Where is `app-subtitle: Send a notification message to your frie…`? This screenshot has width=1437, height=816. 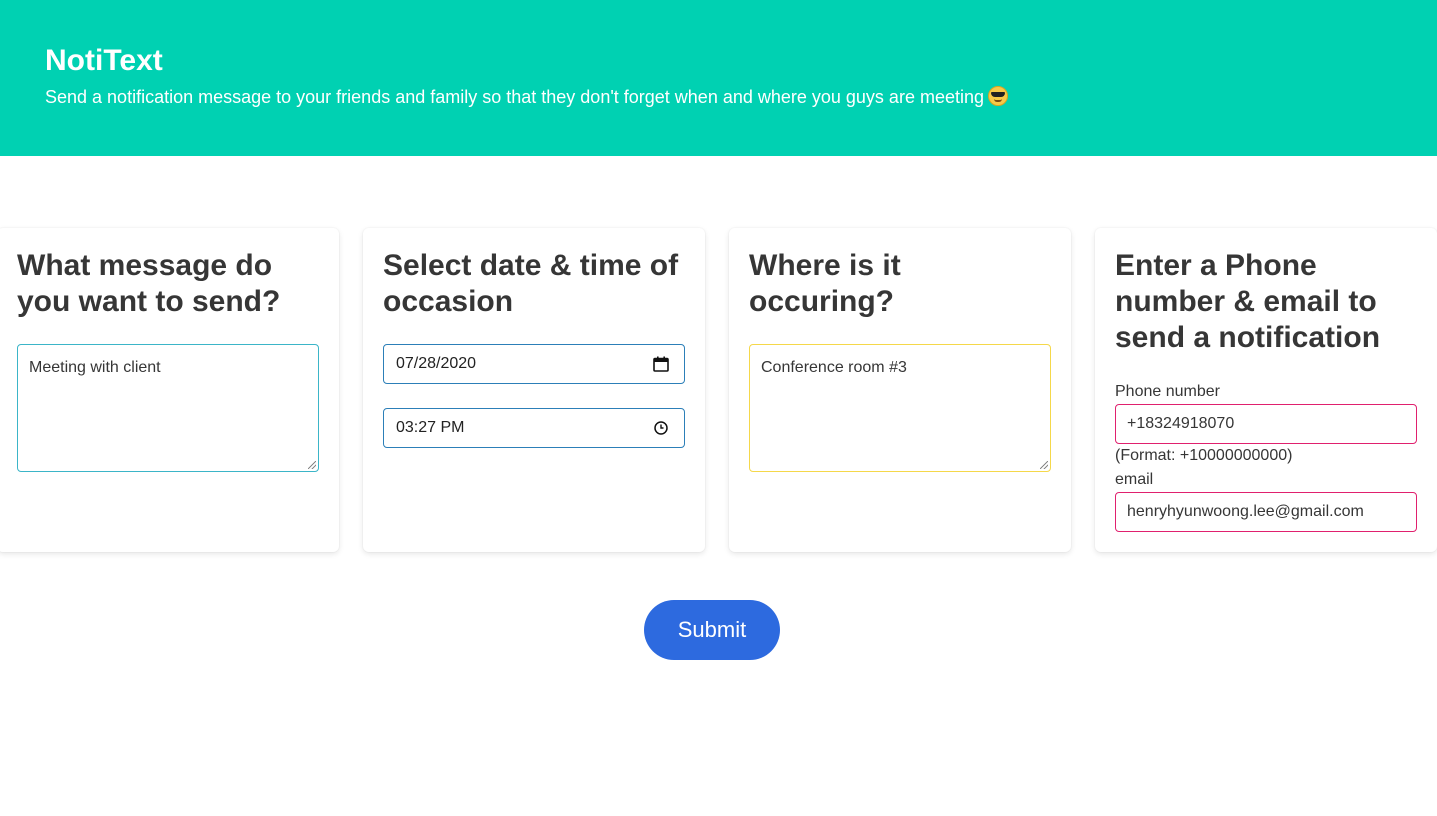
app-subtitle: Send a notification message to your frie… is located at coordinates (526, 97).